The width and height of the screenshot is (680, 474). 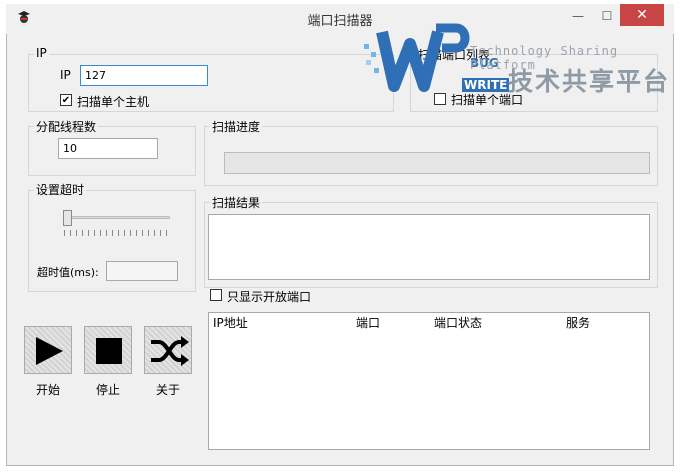 What do you see at coordinates (216, 295) in the screenshot?
I see `open-only-checkbox` at bounding box center [216, 295].